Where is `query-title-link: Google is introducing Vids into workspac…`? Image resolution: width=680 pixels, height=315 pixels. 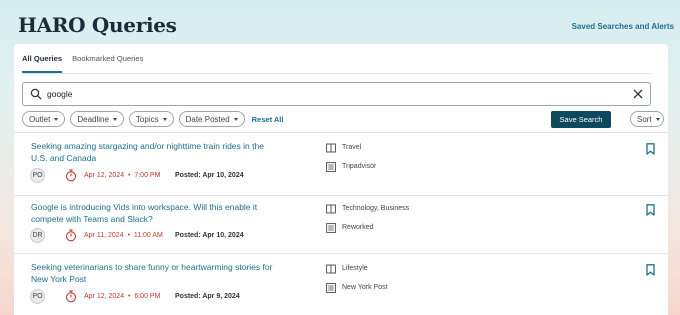 query-title-link: Google is introducing Vids into workspac… is located at coordinates (156, 213).